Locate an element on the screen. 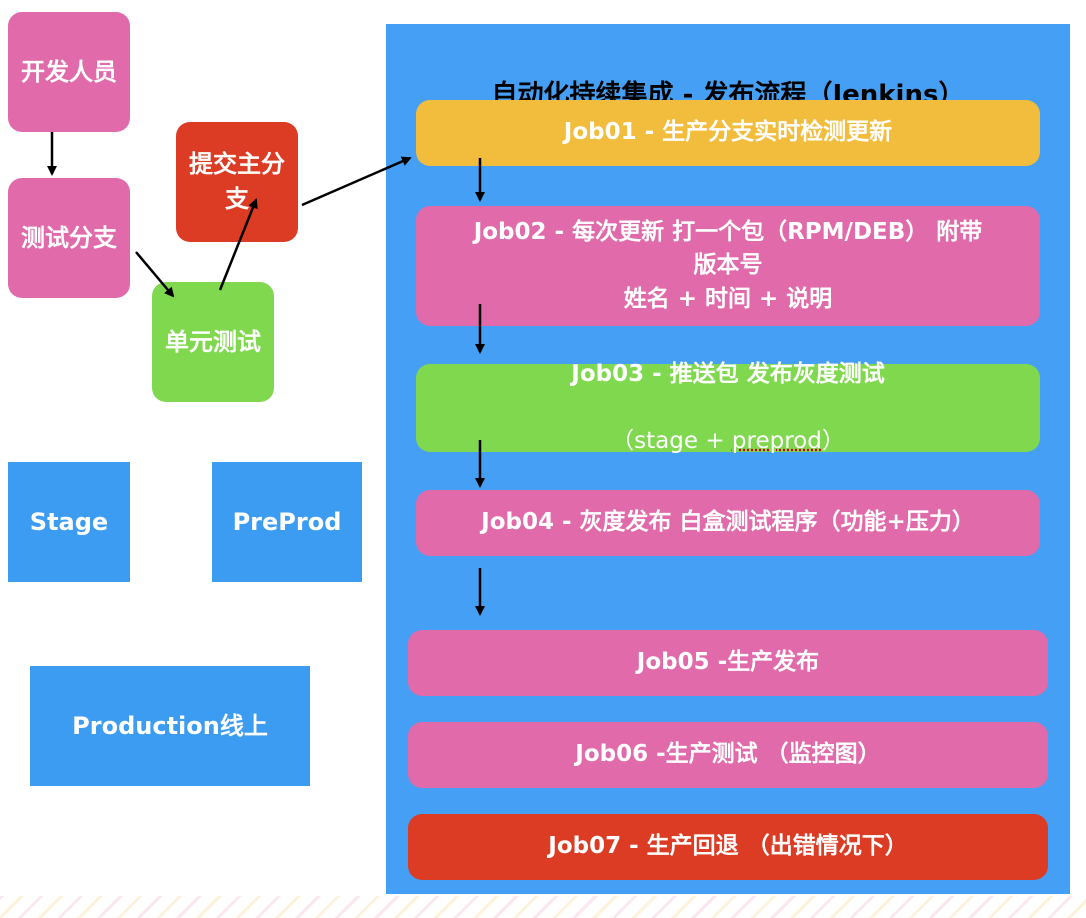 The width and height of the screenshot is (1086, 918). node-developer-label: 开发人员 is located at coordinates (69, 71).